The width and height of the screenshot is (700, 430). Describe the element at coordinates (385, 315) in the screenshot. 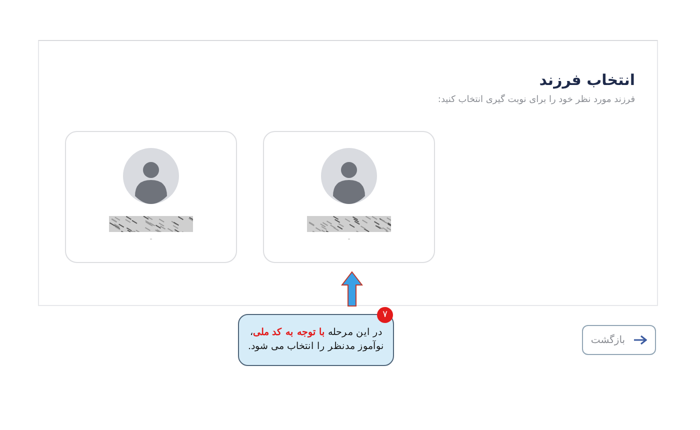

I see `step-badge: ۷` at that location.